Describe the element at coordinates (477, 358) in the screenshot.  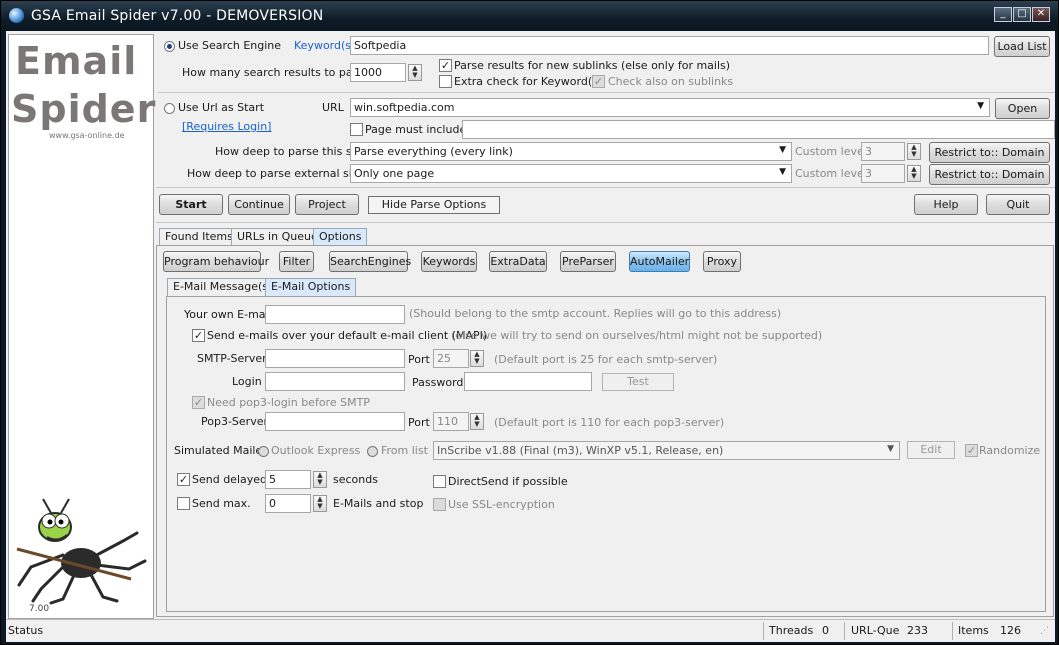
I see `smtp-port-spinner: ▲ ▼` at that location.